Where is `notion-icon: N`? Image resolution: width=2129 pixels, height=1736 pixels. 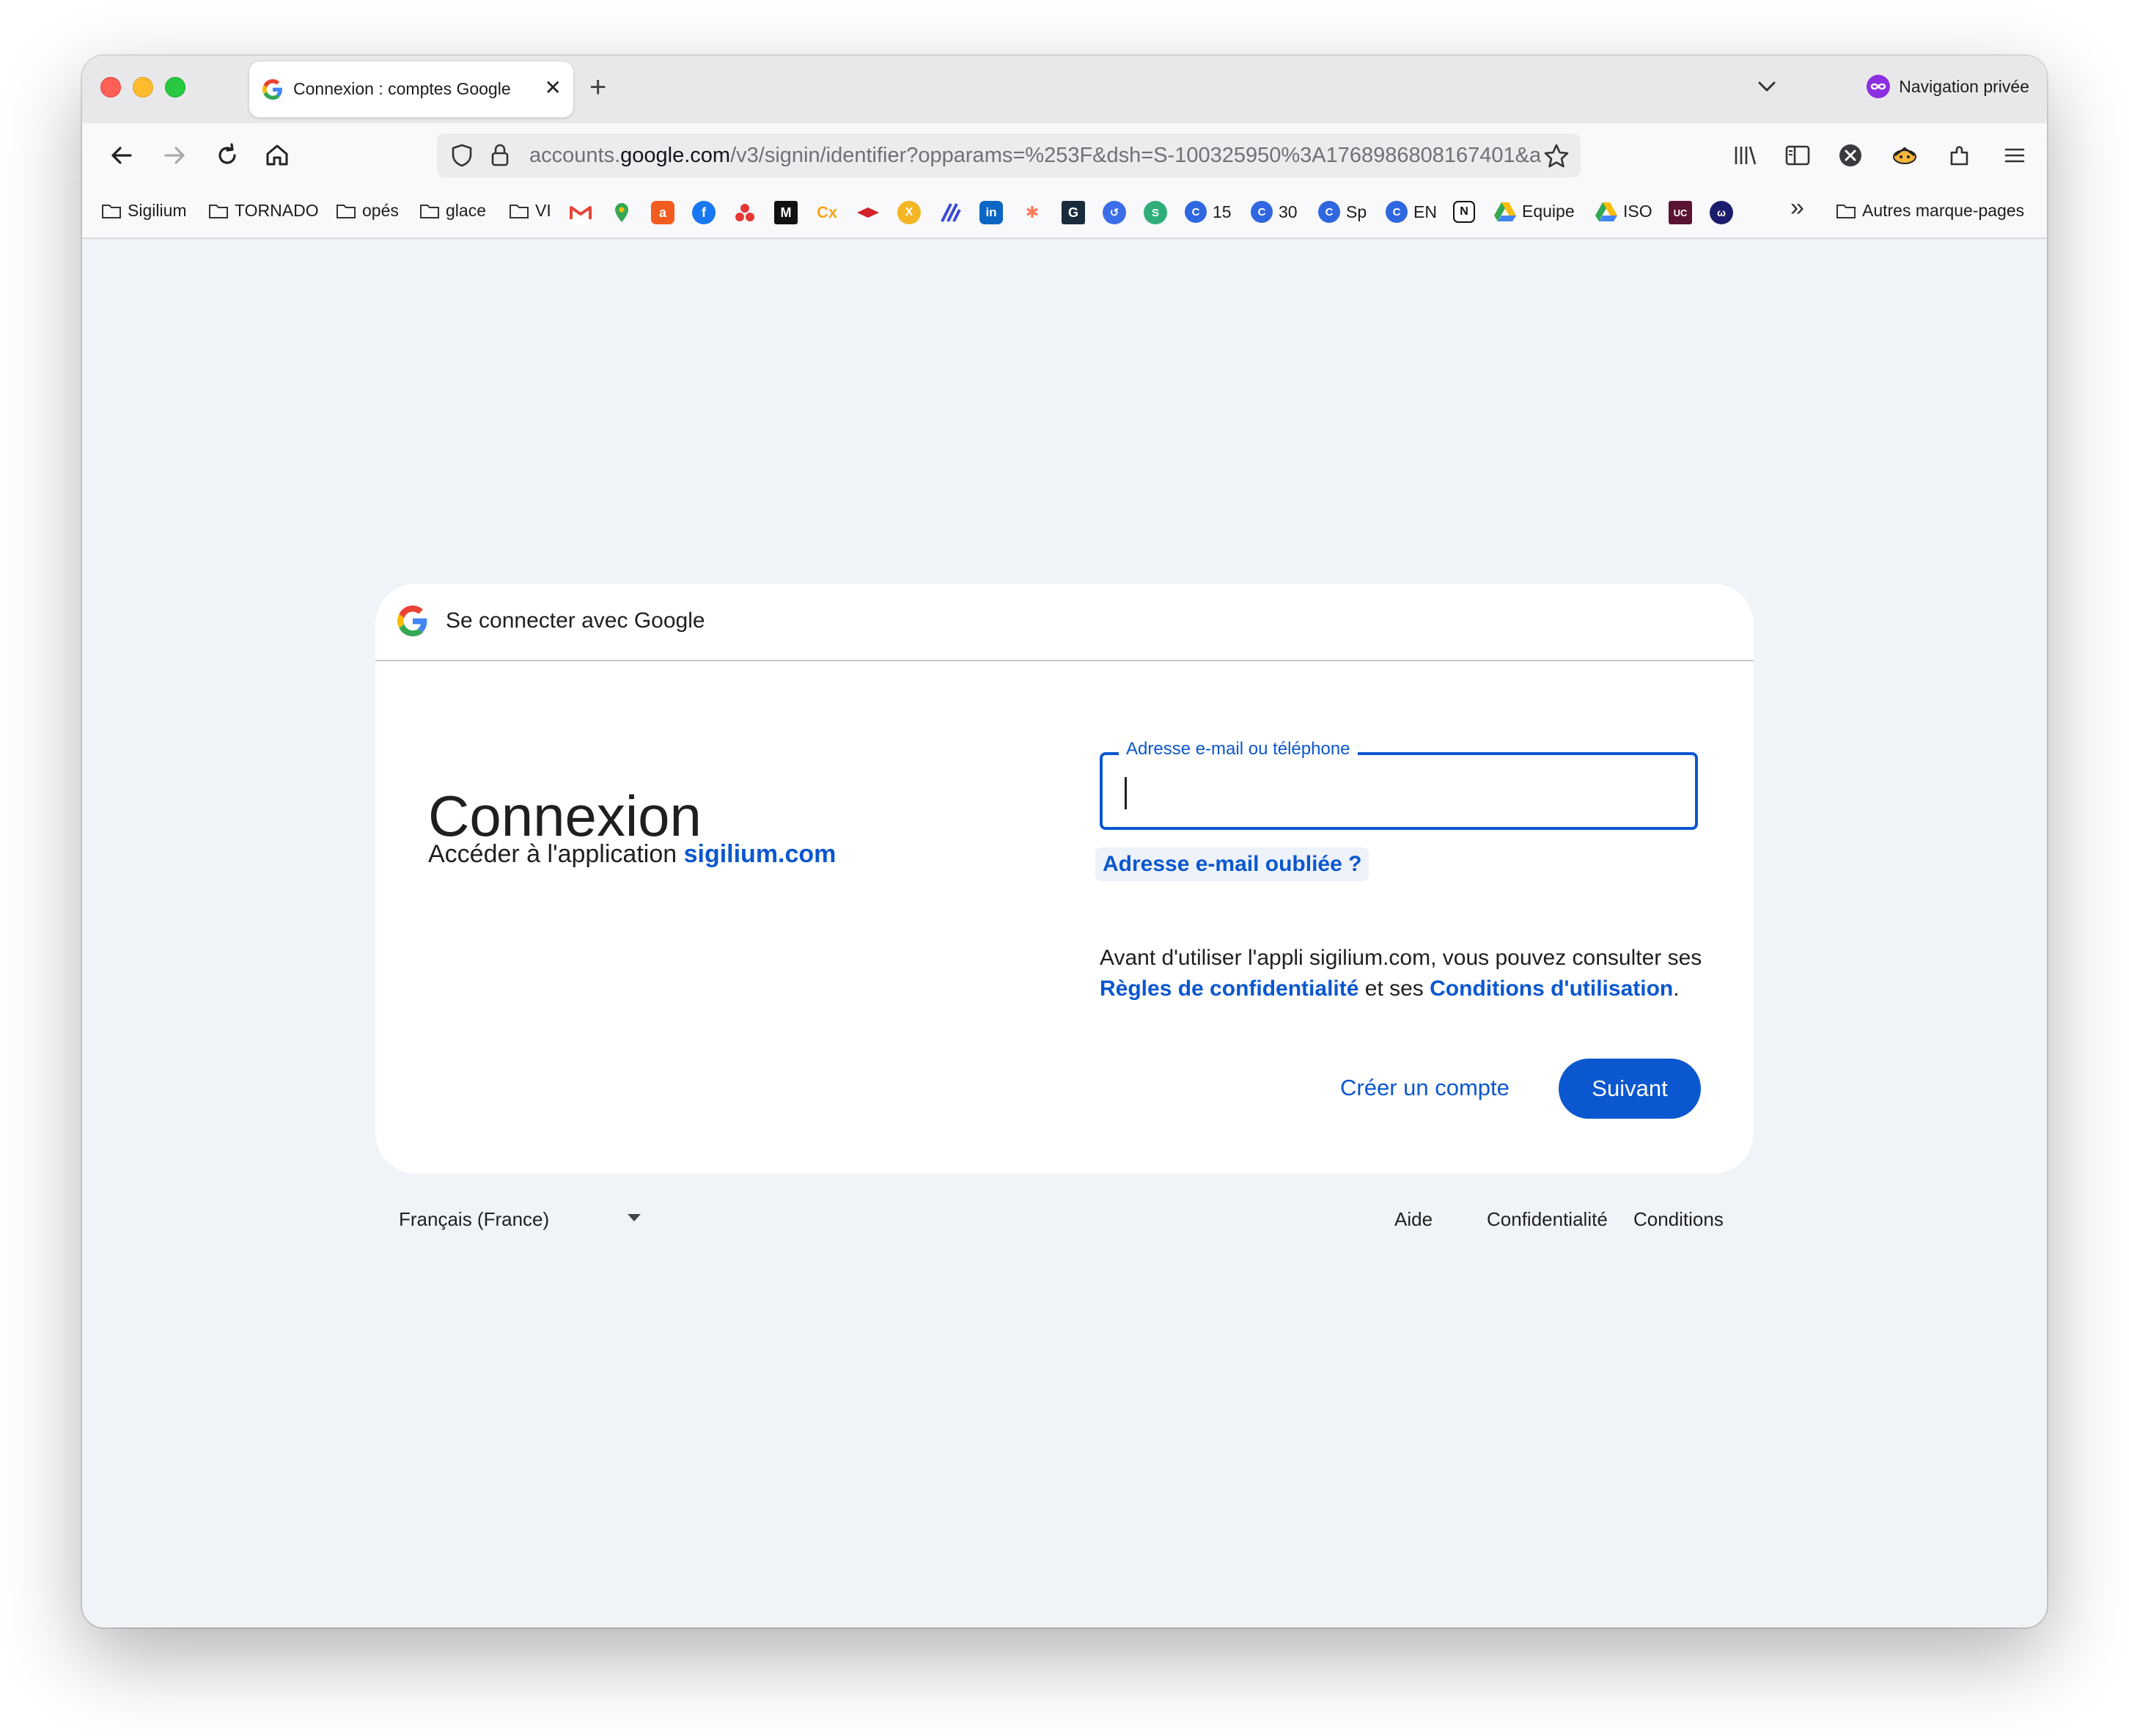 notion-icon: N is located at coordinates (1464, 212).